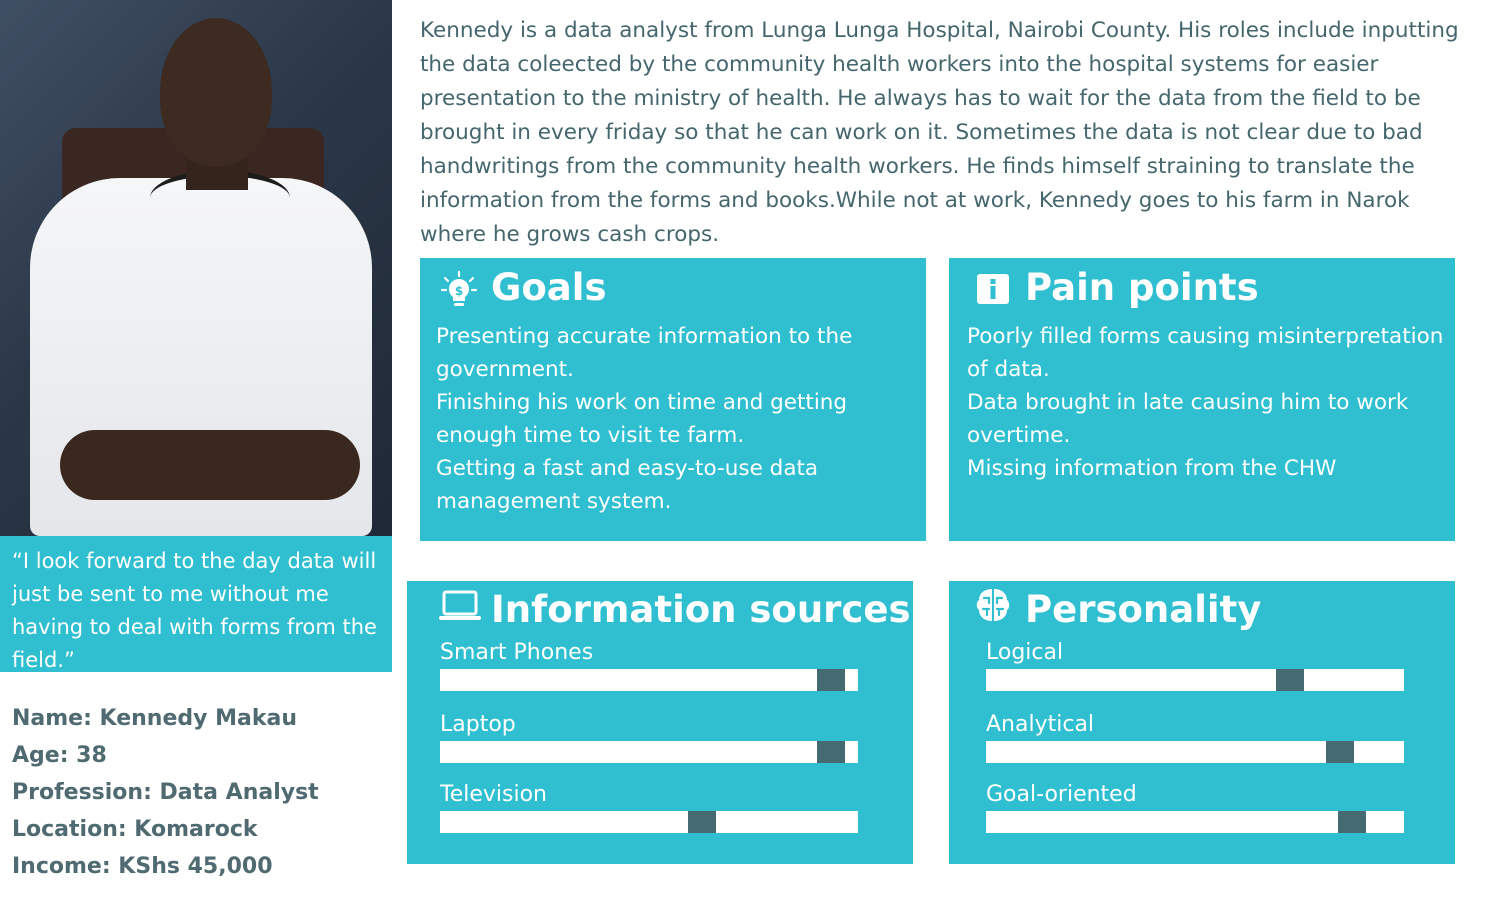  I want to click on brain-icon, so click(993, 607).